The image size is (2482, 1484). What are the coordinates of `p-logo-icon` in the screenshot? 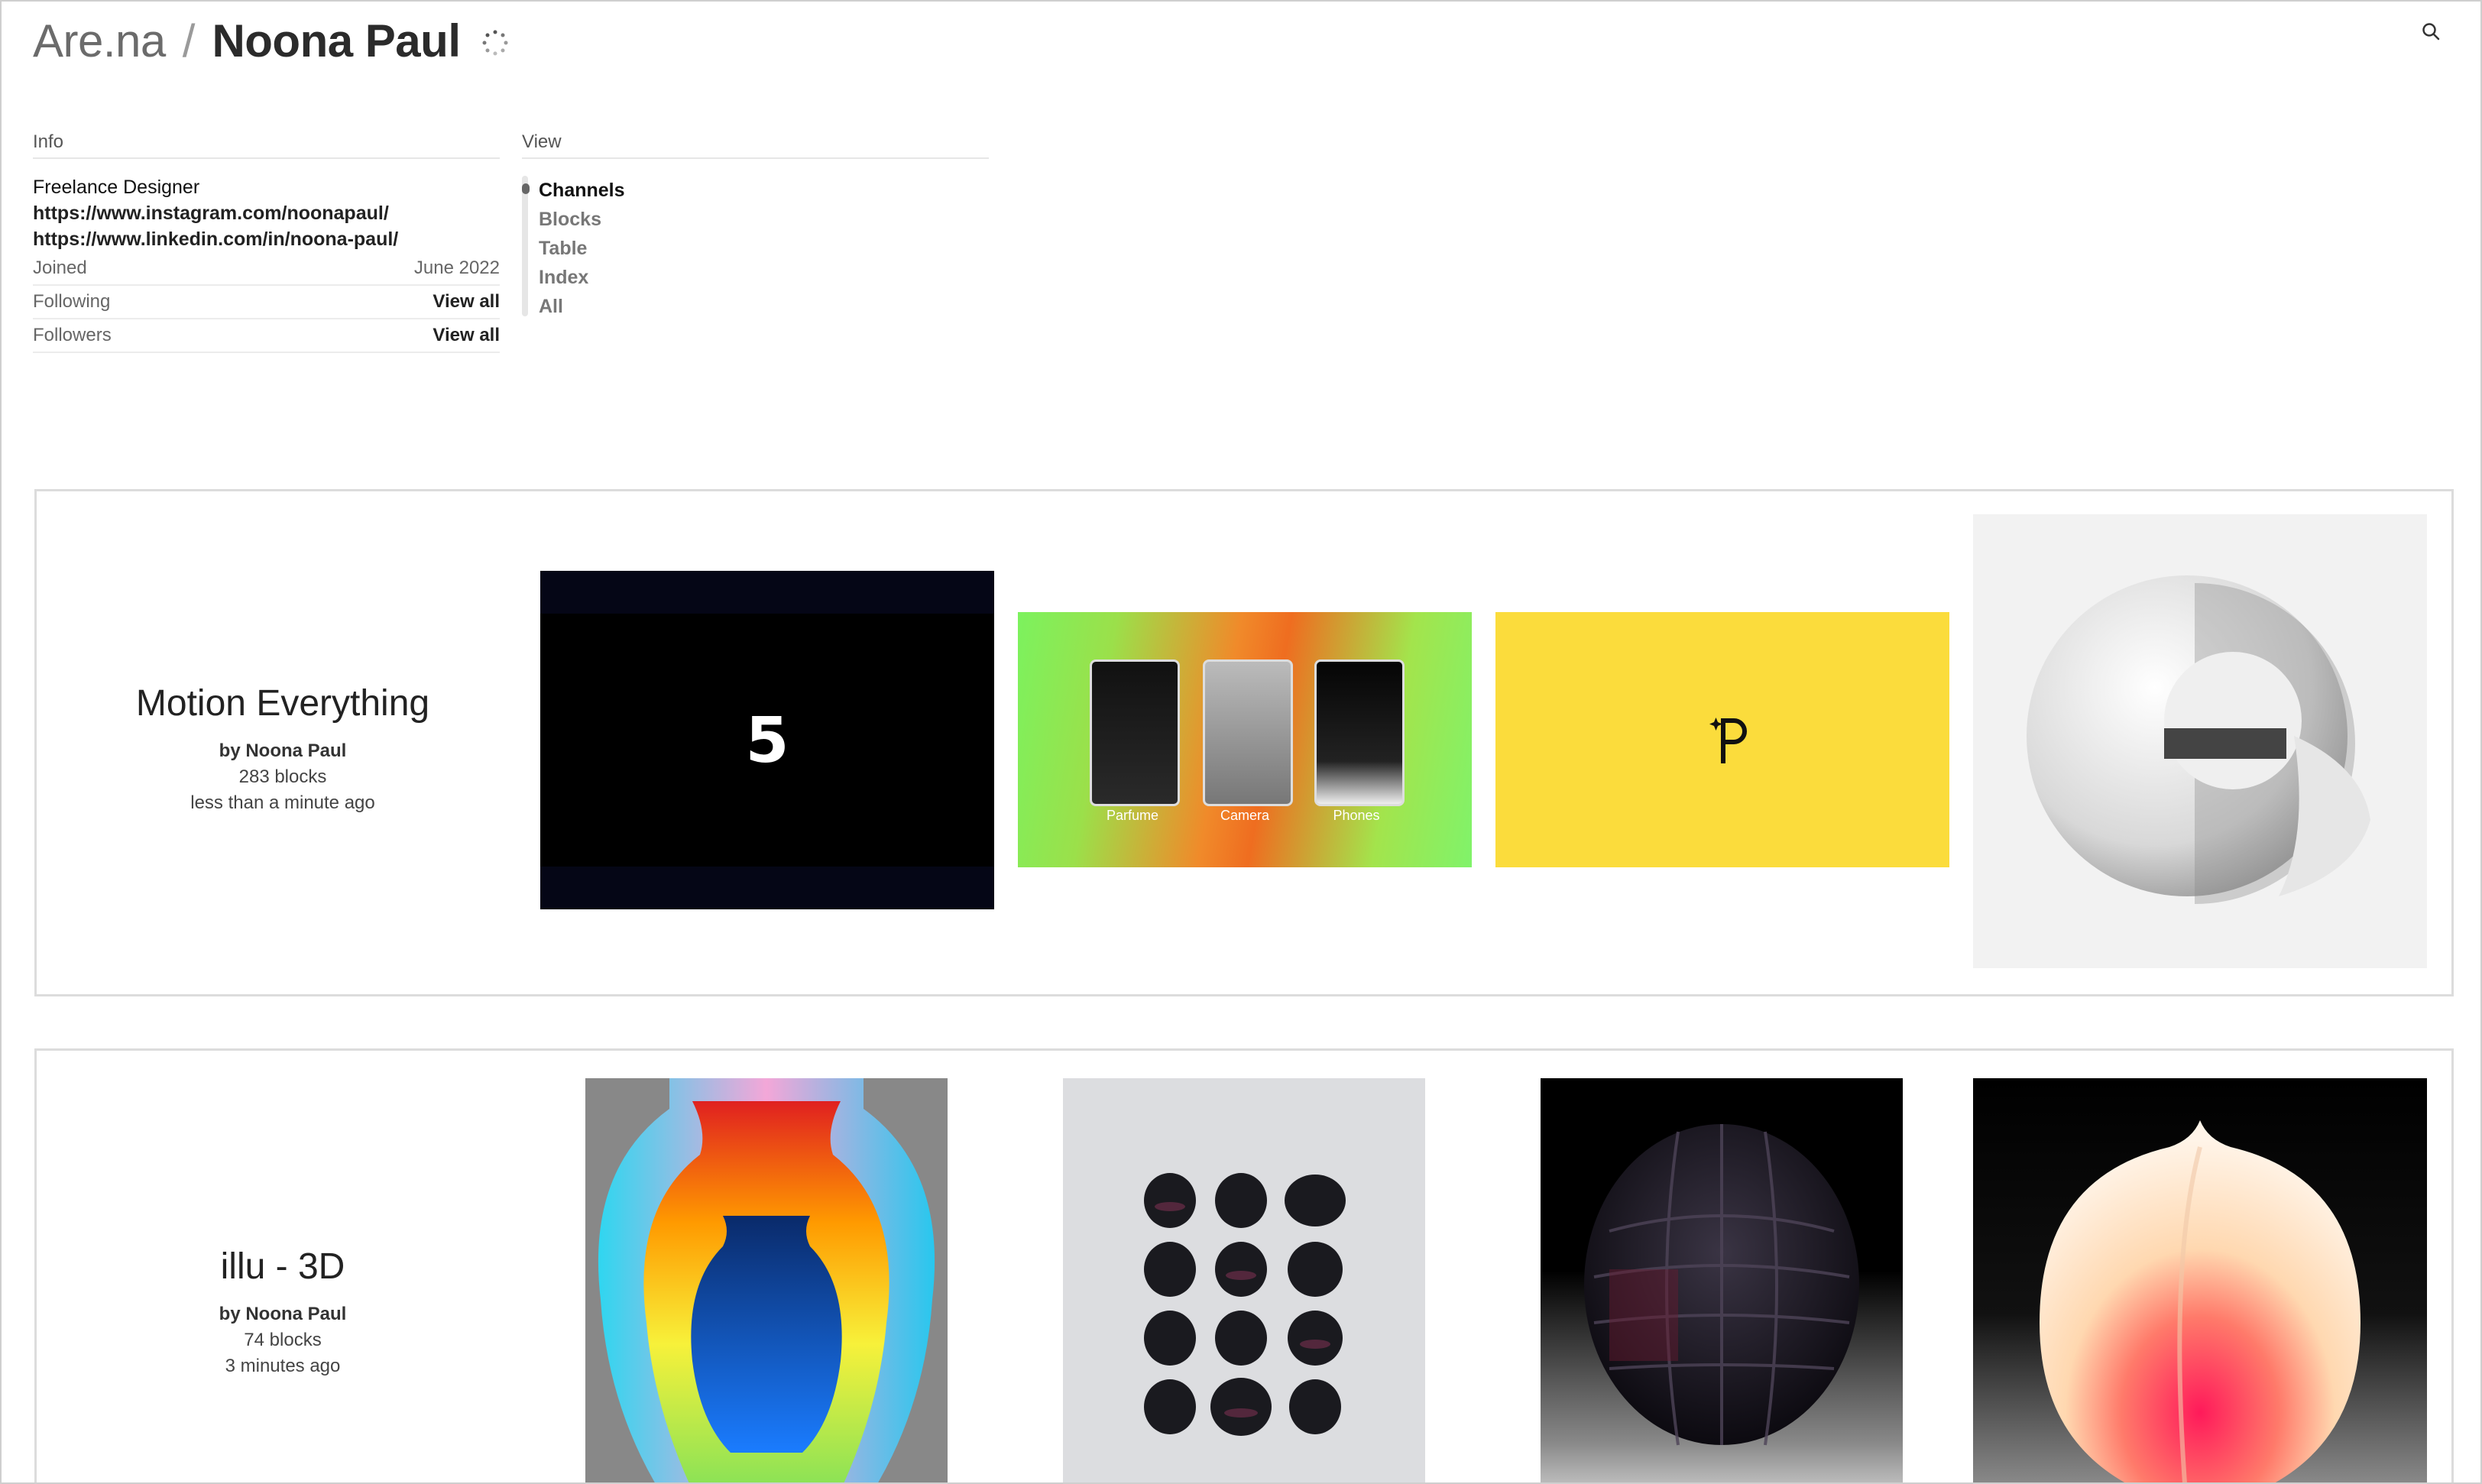 It's located at (1728, 741).